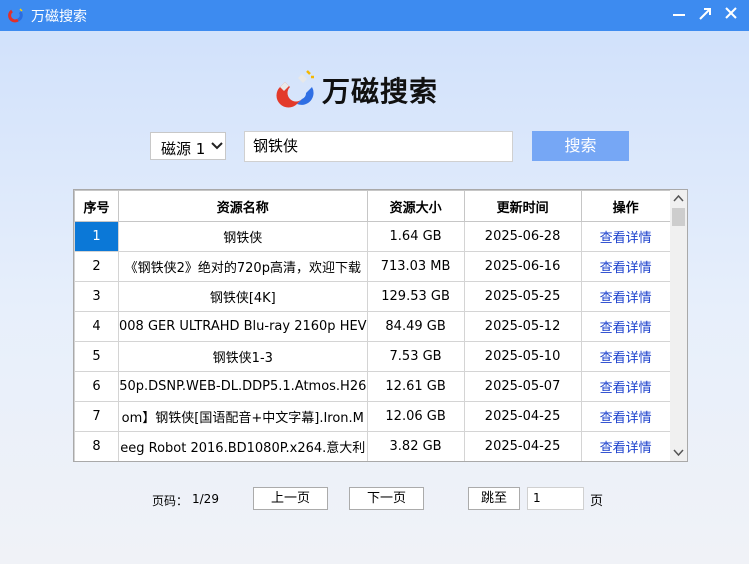 This screenshot has width=749, height=564. Describe the element at coordinates (217, 146) in the screenshot. I see `chevron-down-icon` at that location.